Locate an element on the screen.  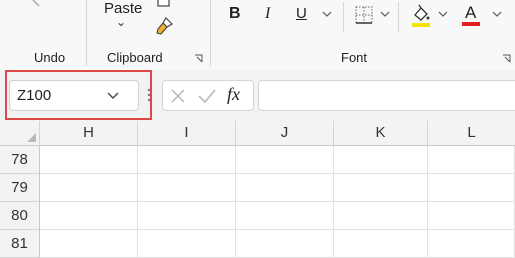
italic-button: I is located at coordinates (267, 14).